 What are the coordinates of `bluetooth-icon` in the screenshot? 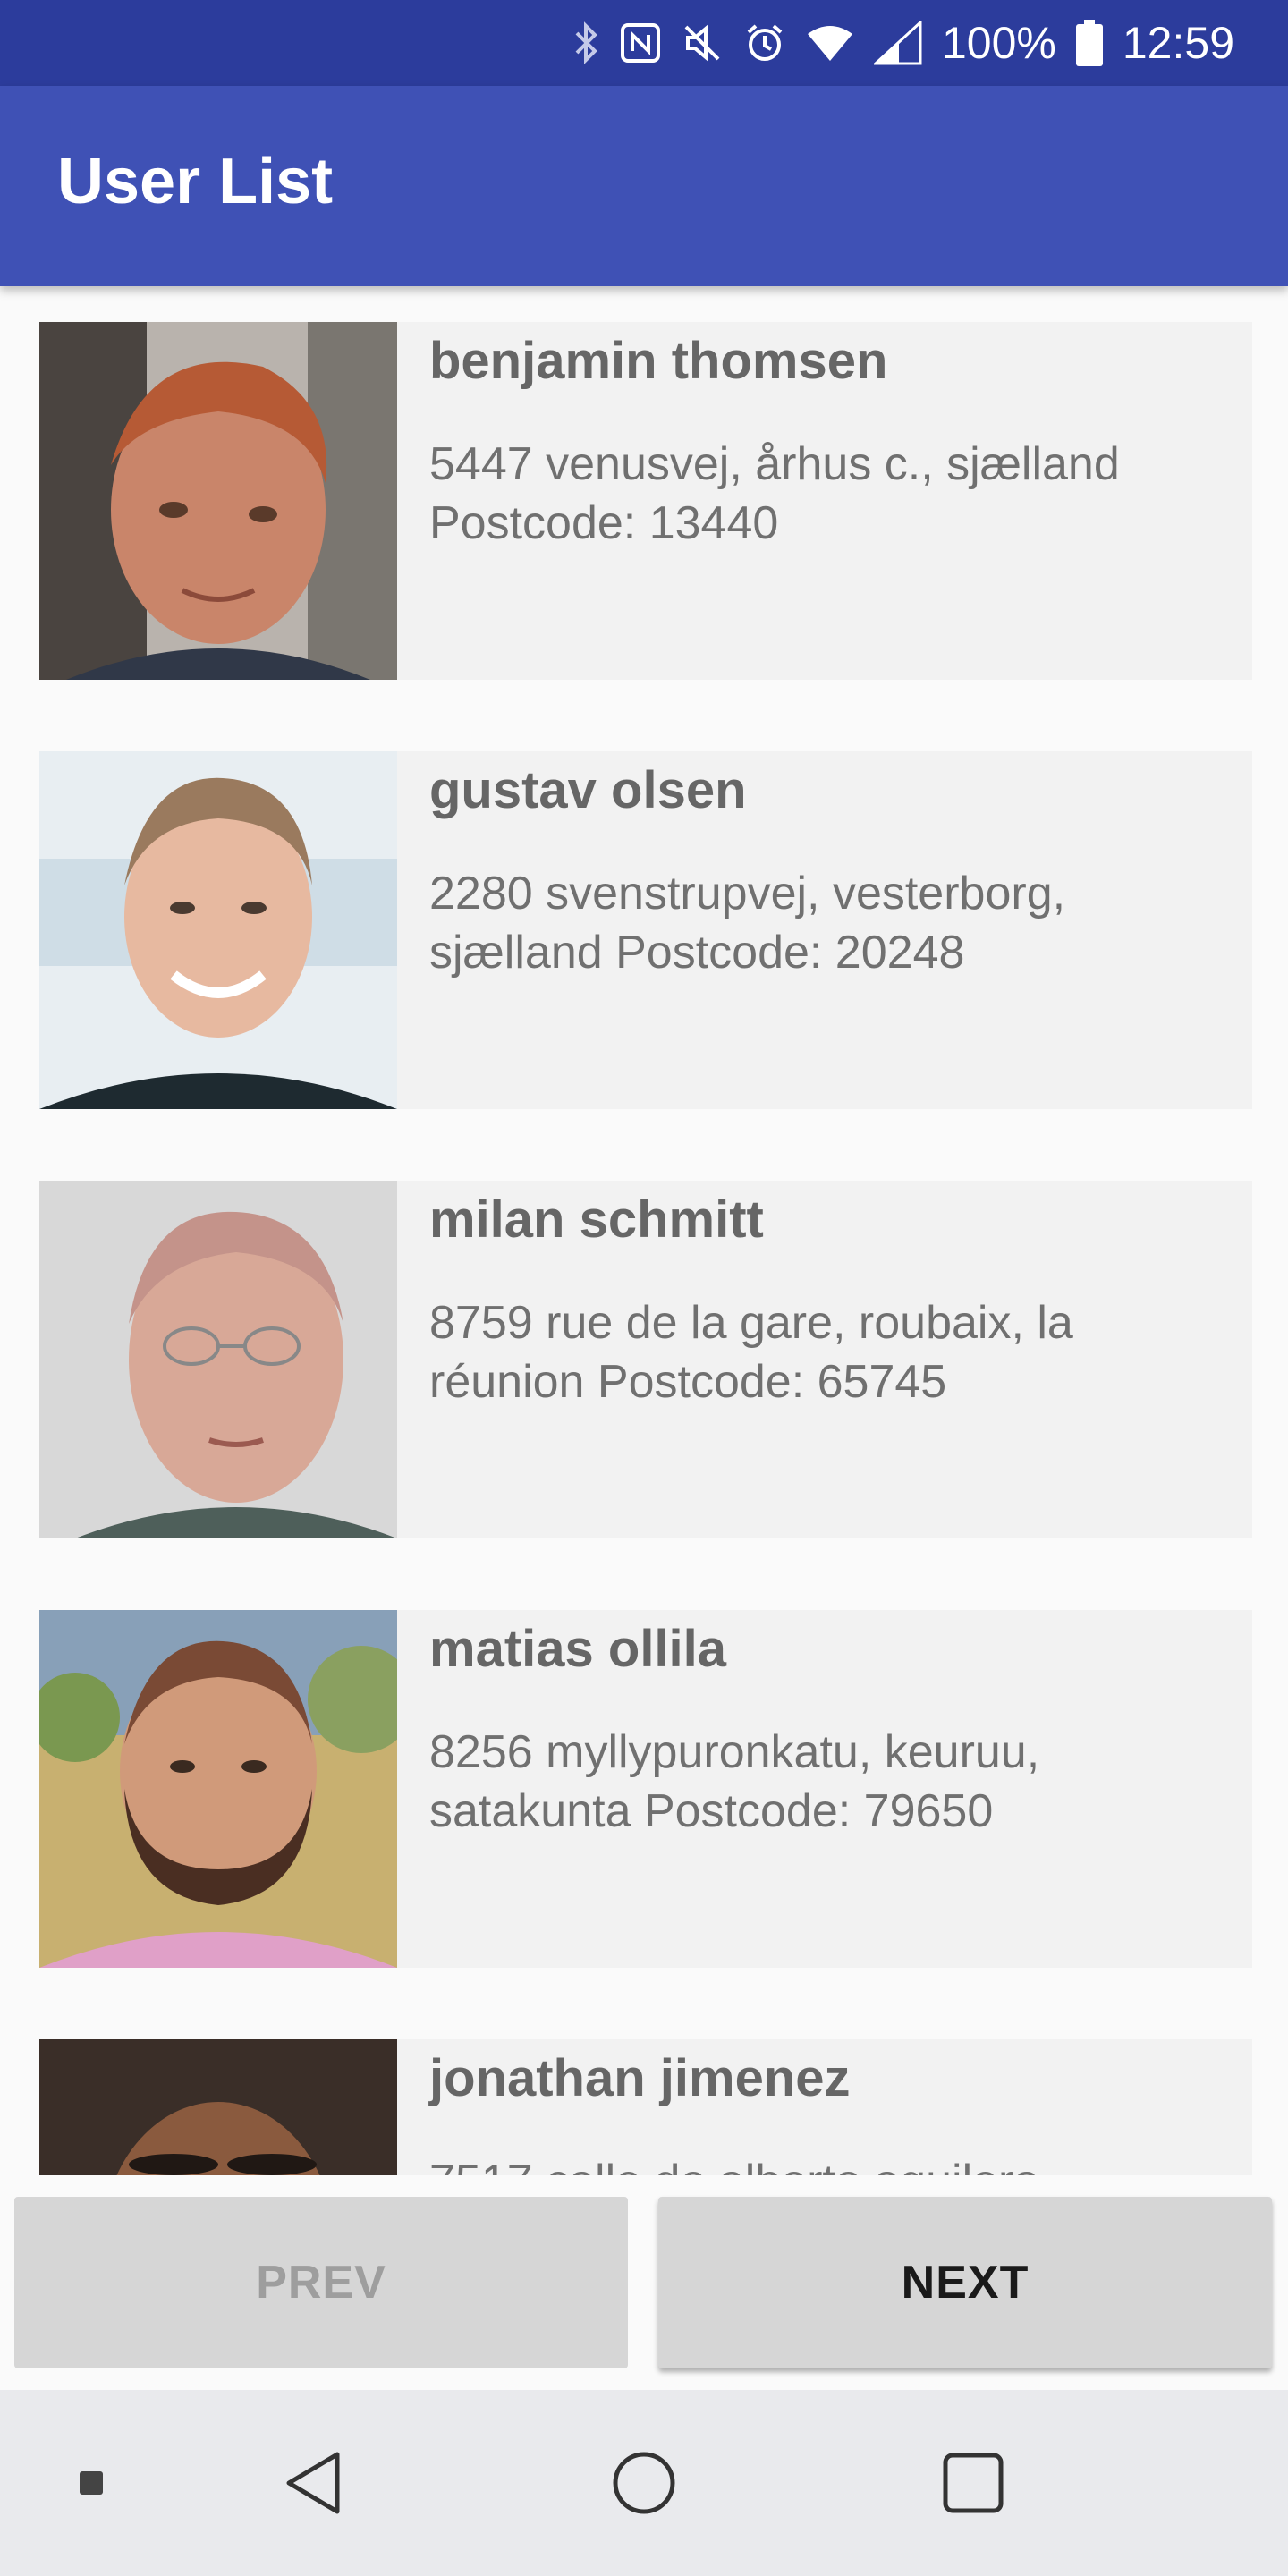 It's located at (586, 43).